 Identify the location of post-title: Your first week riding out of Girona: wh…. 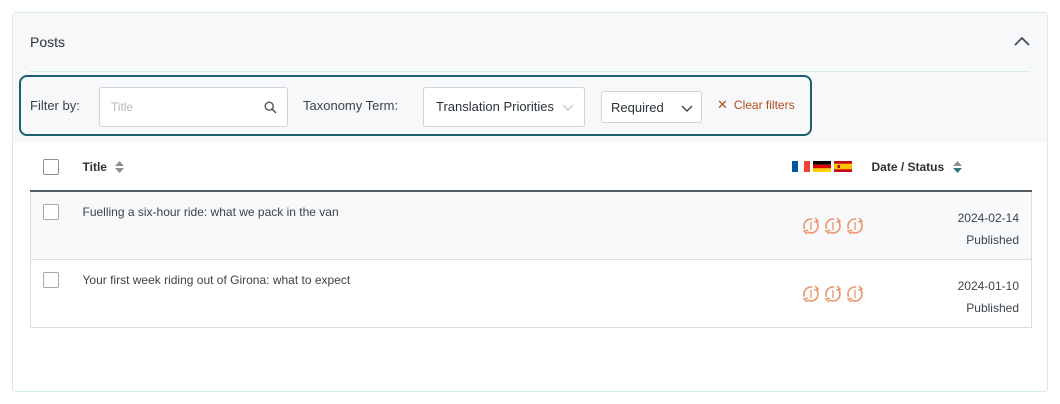
(422, 293).